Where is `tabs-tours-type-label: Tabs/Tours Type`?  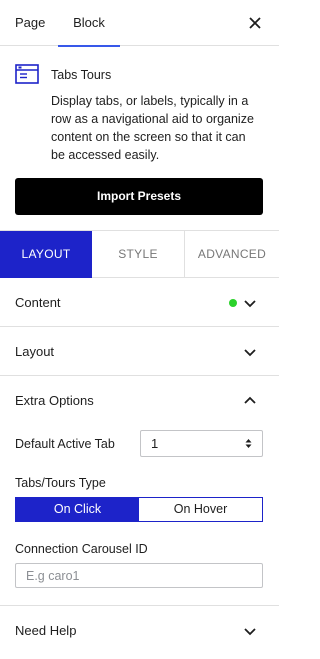 tabs-tours-type-label: Tabs/Tours Type is located at coordinates (60, 483).